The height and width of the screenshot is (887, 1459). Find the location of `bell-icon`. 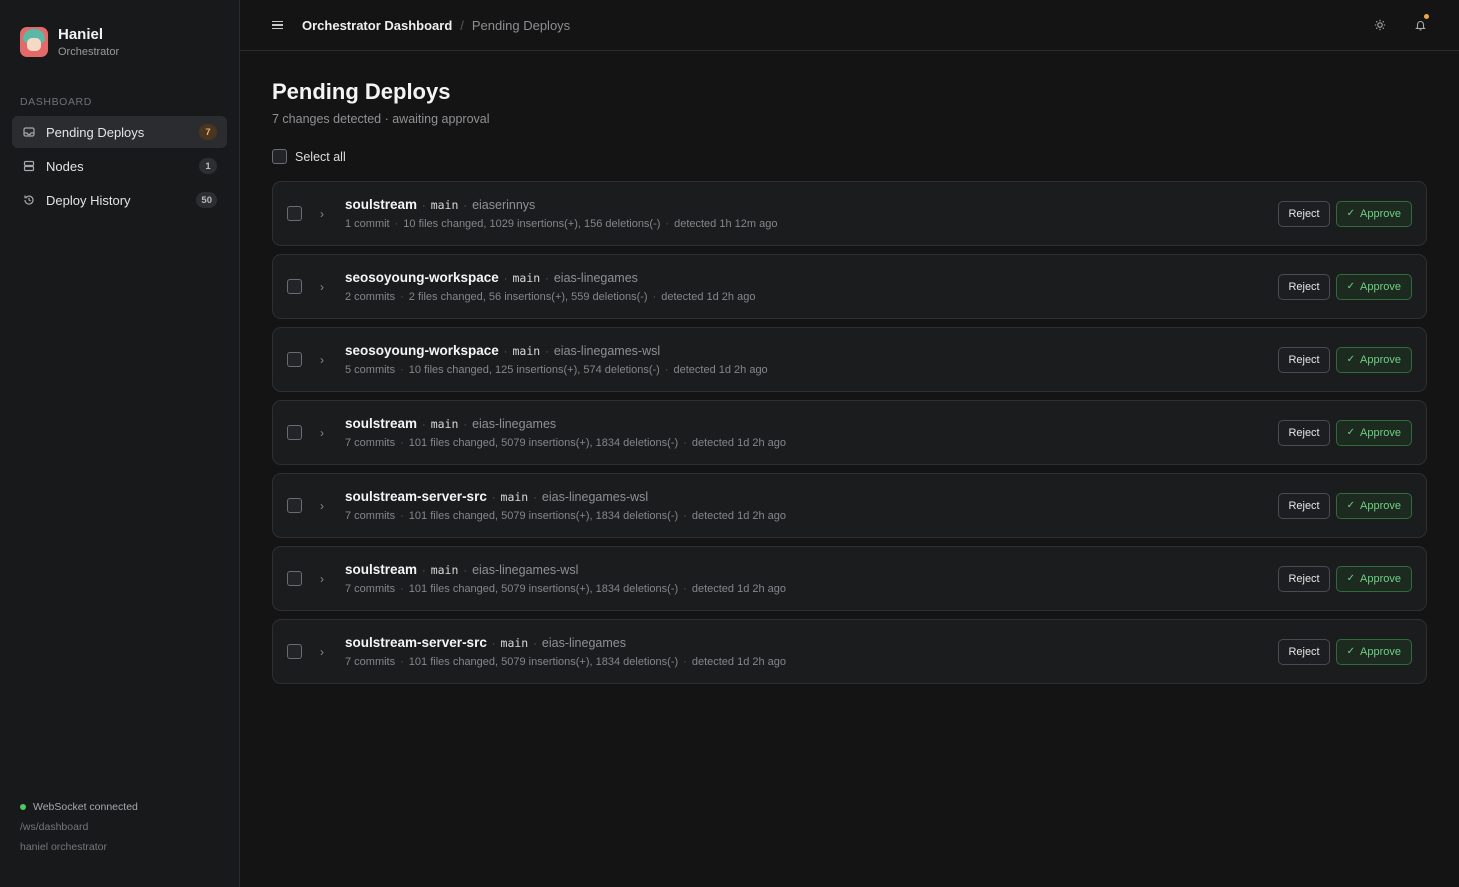

bell-icon is located at coordinates (1421, 23).